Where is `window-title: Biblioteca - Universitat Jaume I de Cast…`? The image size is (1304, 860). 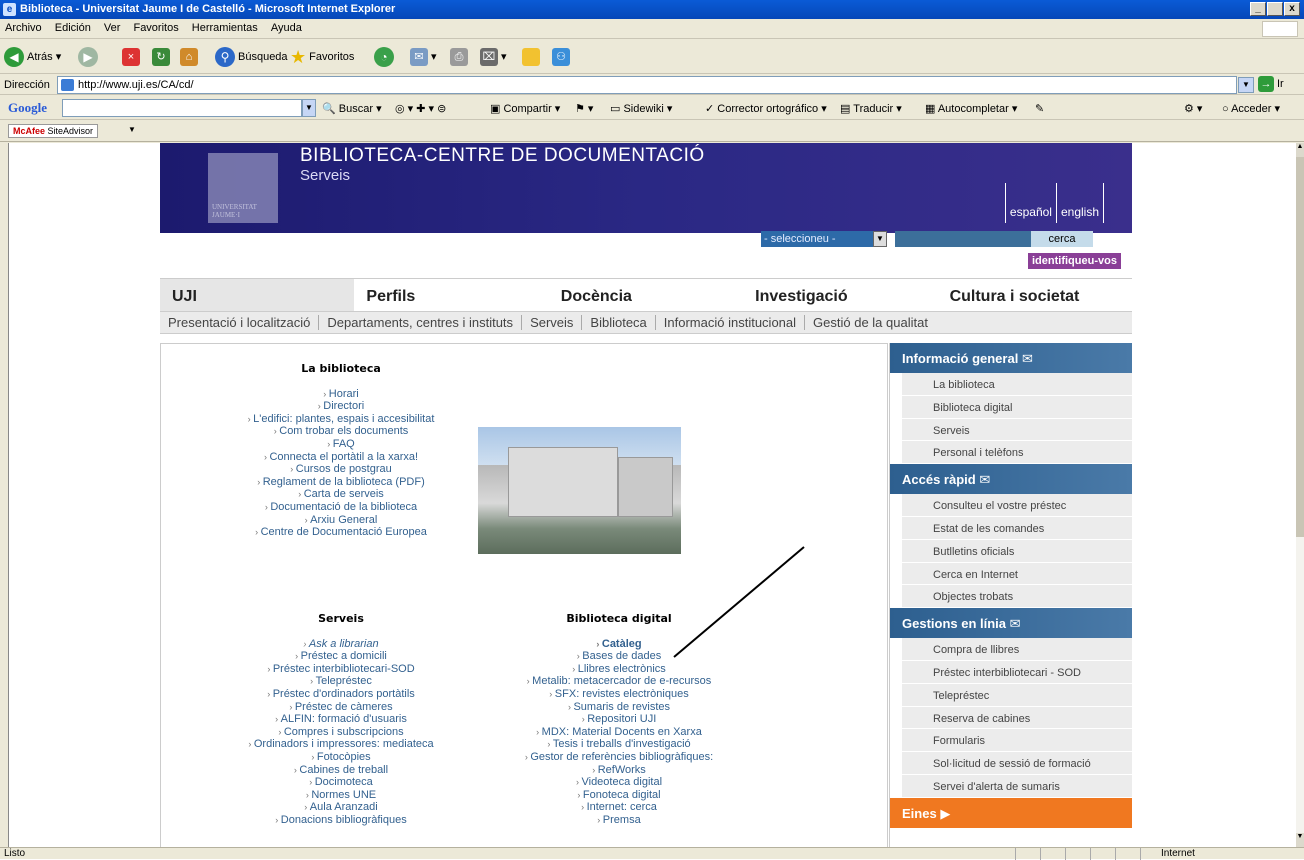
window-title: Biblioteca - Universitat Jaume I de Cast… is located at coordinates (208, 9).